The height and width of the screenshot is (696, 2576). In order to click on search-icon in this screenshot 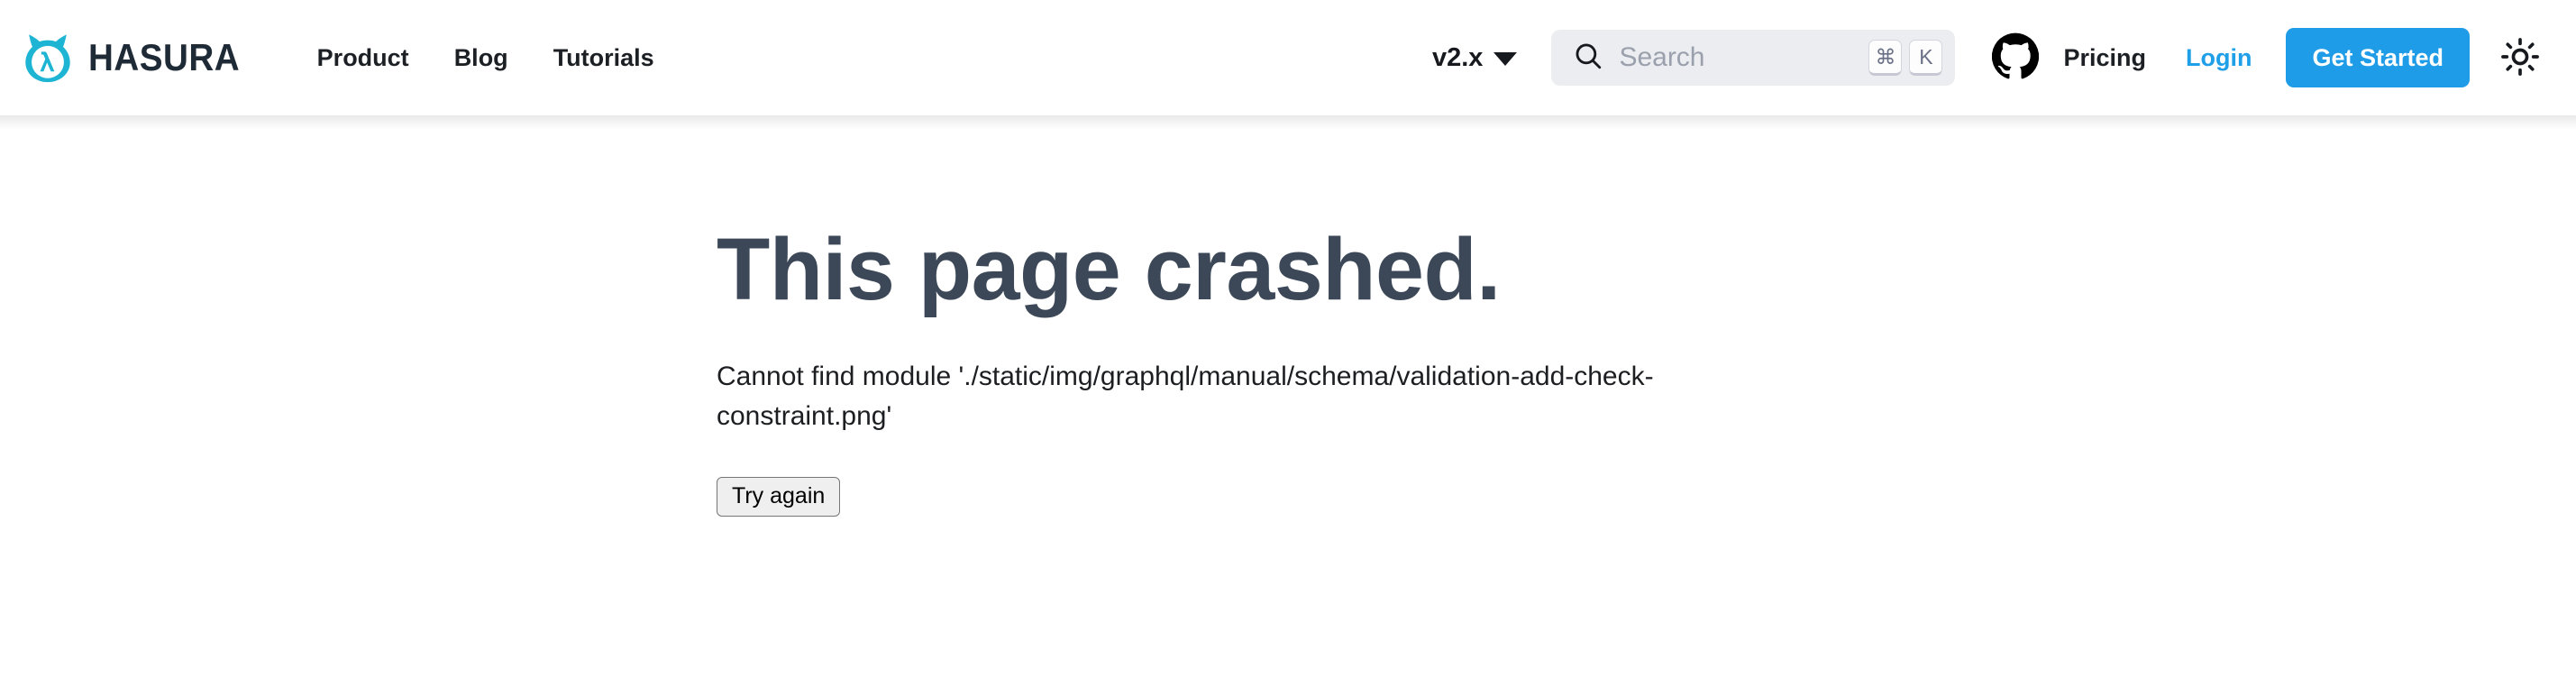, I will do `click(1588, 58)`.